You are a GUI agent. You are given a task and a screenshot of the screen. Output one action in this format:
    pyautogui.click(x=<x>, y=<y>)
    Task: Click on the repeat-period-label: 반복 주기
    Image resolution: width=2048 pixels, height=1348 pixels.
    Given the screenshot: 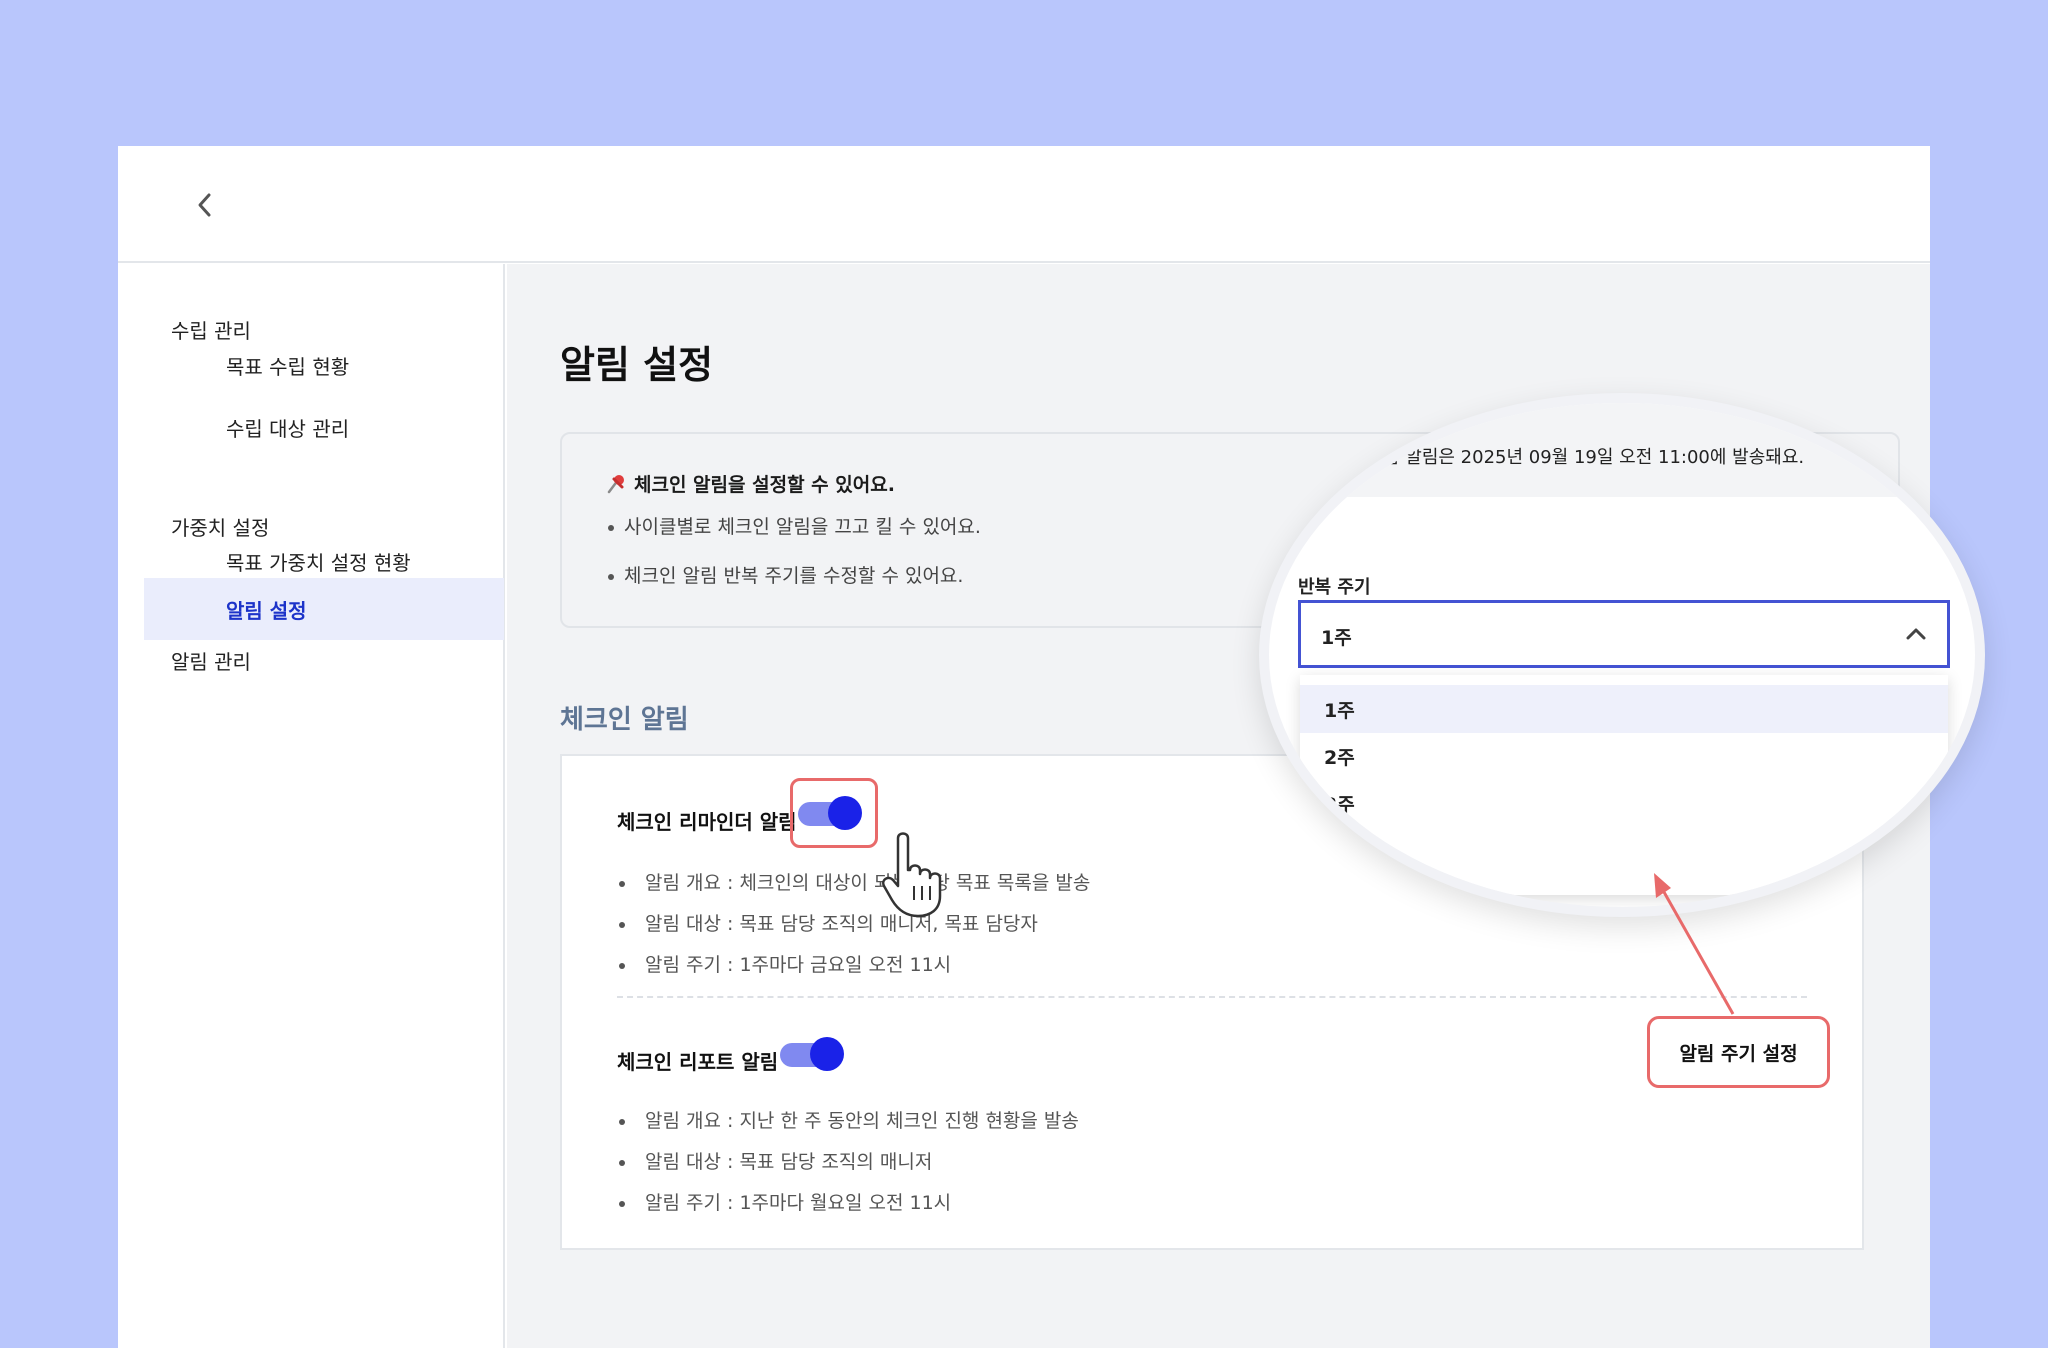 What is the action you would take?
    pyautogui.click(x=1334, y=587)
    